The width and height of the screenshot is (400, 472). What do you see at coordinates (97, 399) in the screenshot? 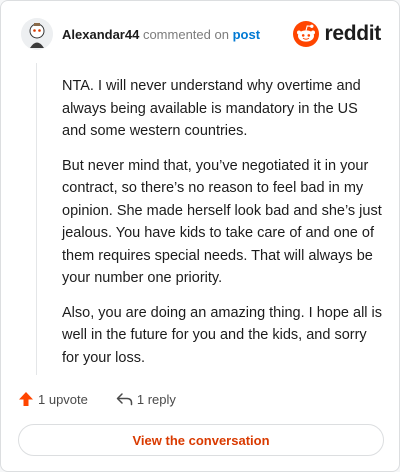
I see `comment-footer: 1 upvote 1 reply` at bounding box center [97, 399].